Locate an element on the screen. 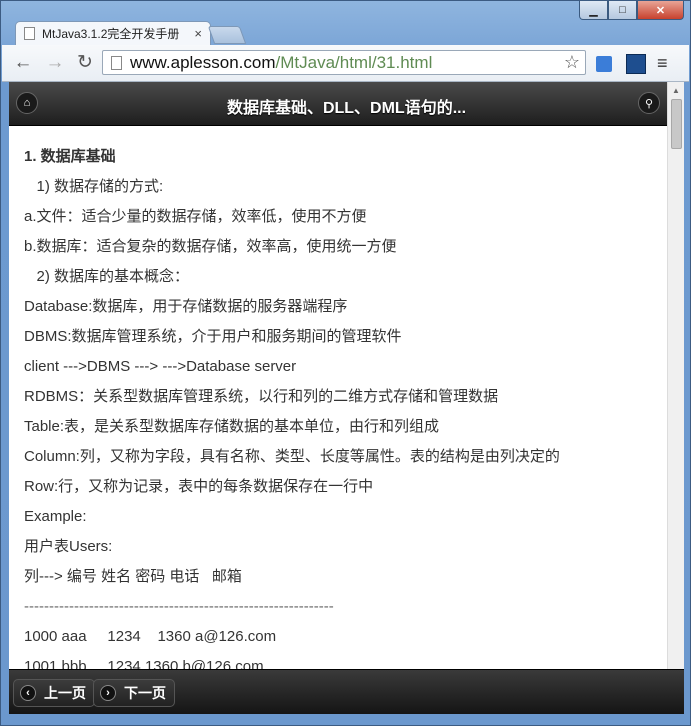 This screenshot has height=726, width=691. address-bar: www.aplesson.com/MtJava/html/31.html ☆ is located at coordinates (344, 62).